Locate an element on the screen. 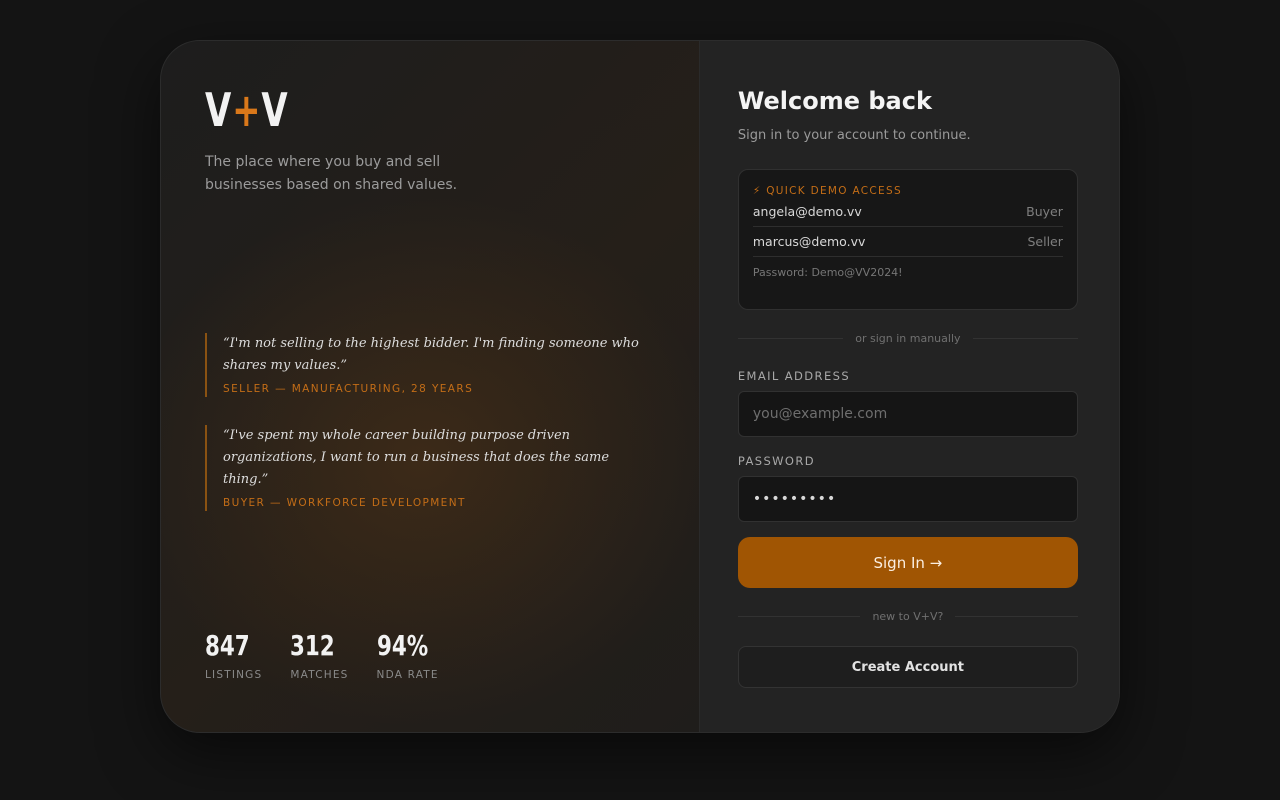  stat-listings: 847 LISTINGS is located at coordinates (233, 655).